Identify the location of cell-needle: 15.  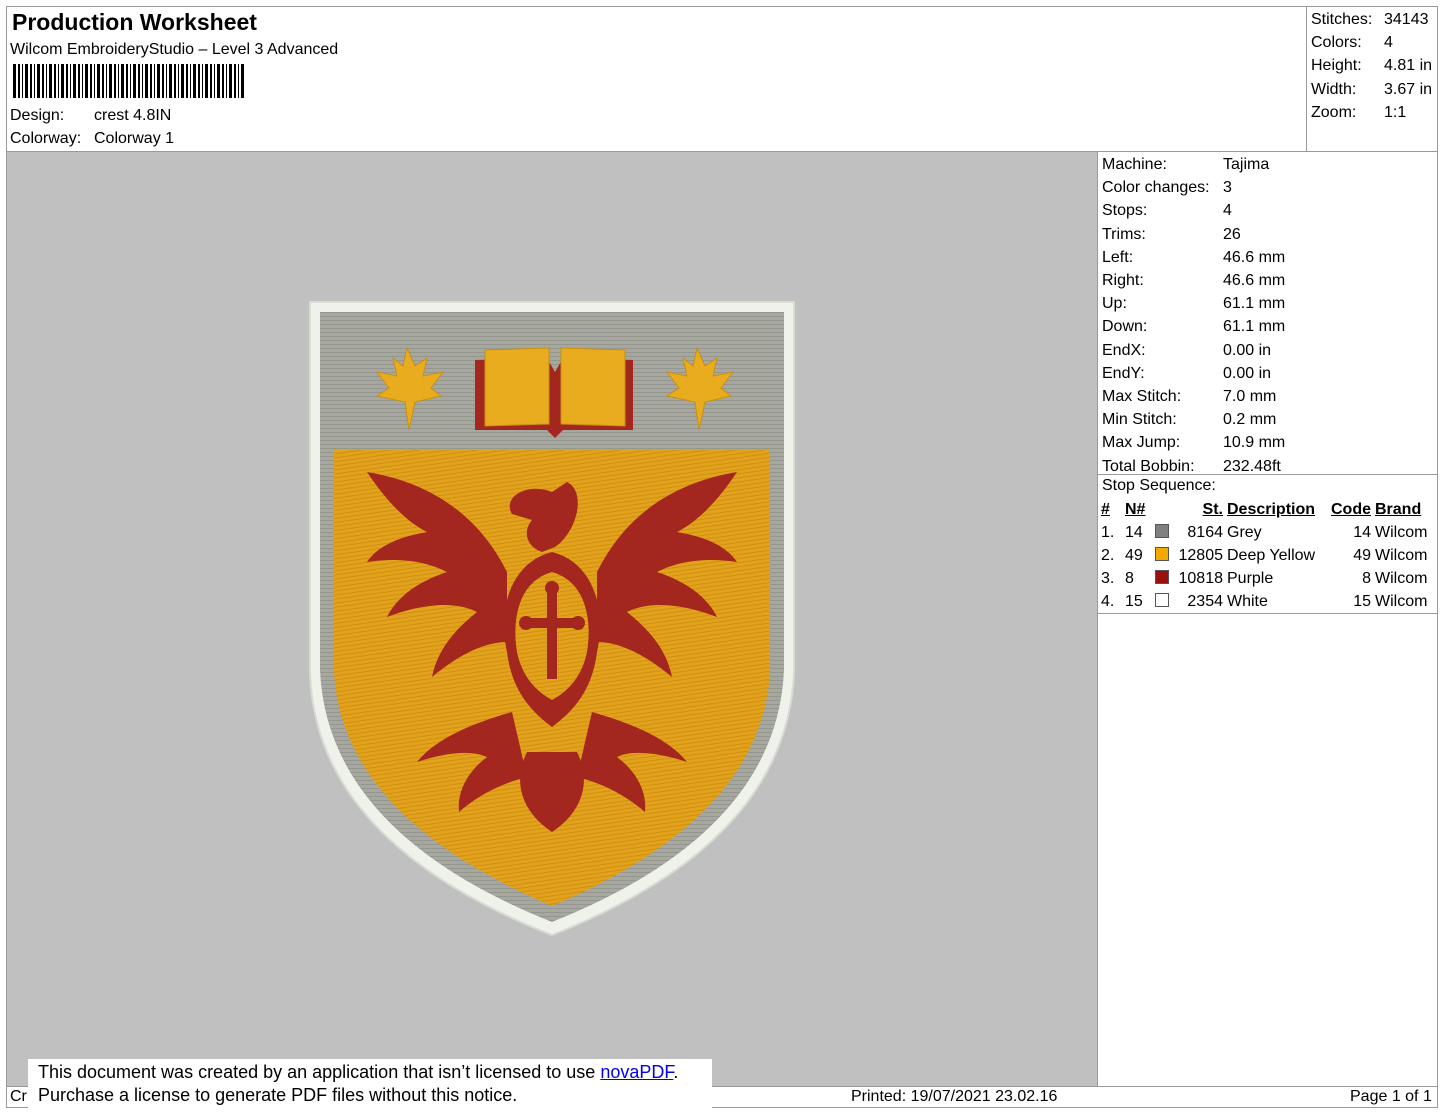
(1134, 601).